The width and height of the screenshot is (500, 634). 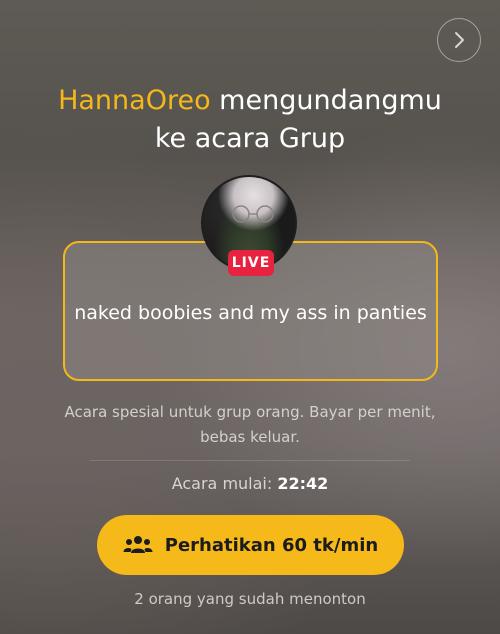 I want to click on watch-button: Perhatikan 60 tk/min, so click(x=250, y=545).